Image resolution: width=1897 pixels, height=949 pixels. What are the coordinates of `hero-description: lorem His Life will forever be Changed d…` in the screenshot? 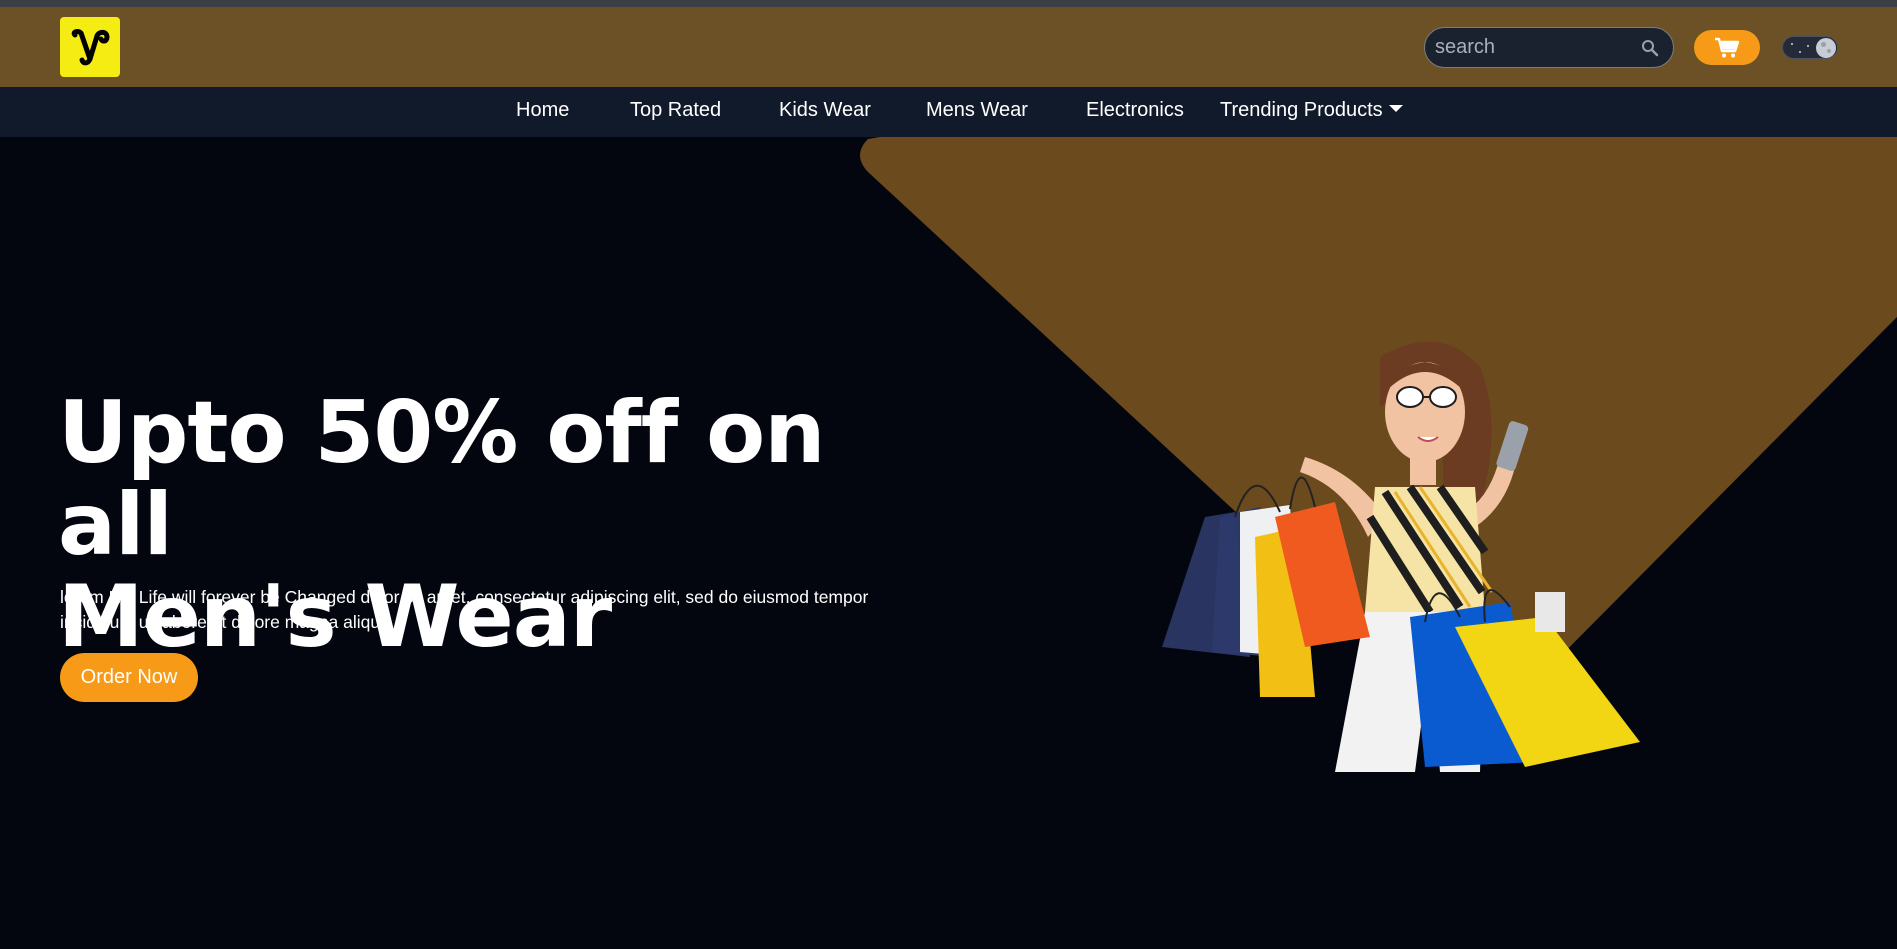 It's located at (464, 609).